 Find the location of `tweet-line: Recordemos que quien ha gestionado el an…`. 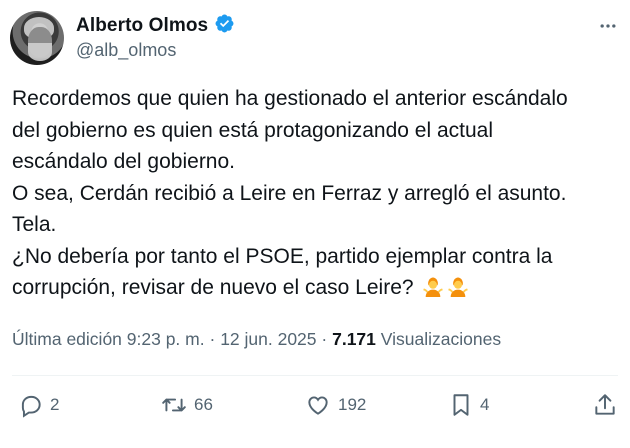

tweet-line: Recordemos que quien ha gestionado el an… is located at coordinates (290, 98).